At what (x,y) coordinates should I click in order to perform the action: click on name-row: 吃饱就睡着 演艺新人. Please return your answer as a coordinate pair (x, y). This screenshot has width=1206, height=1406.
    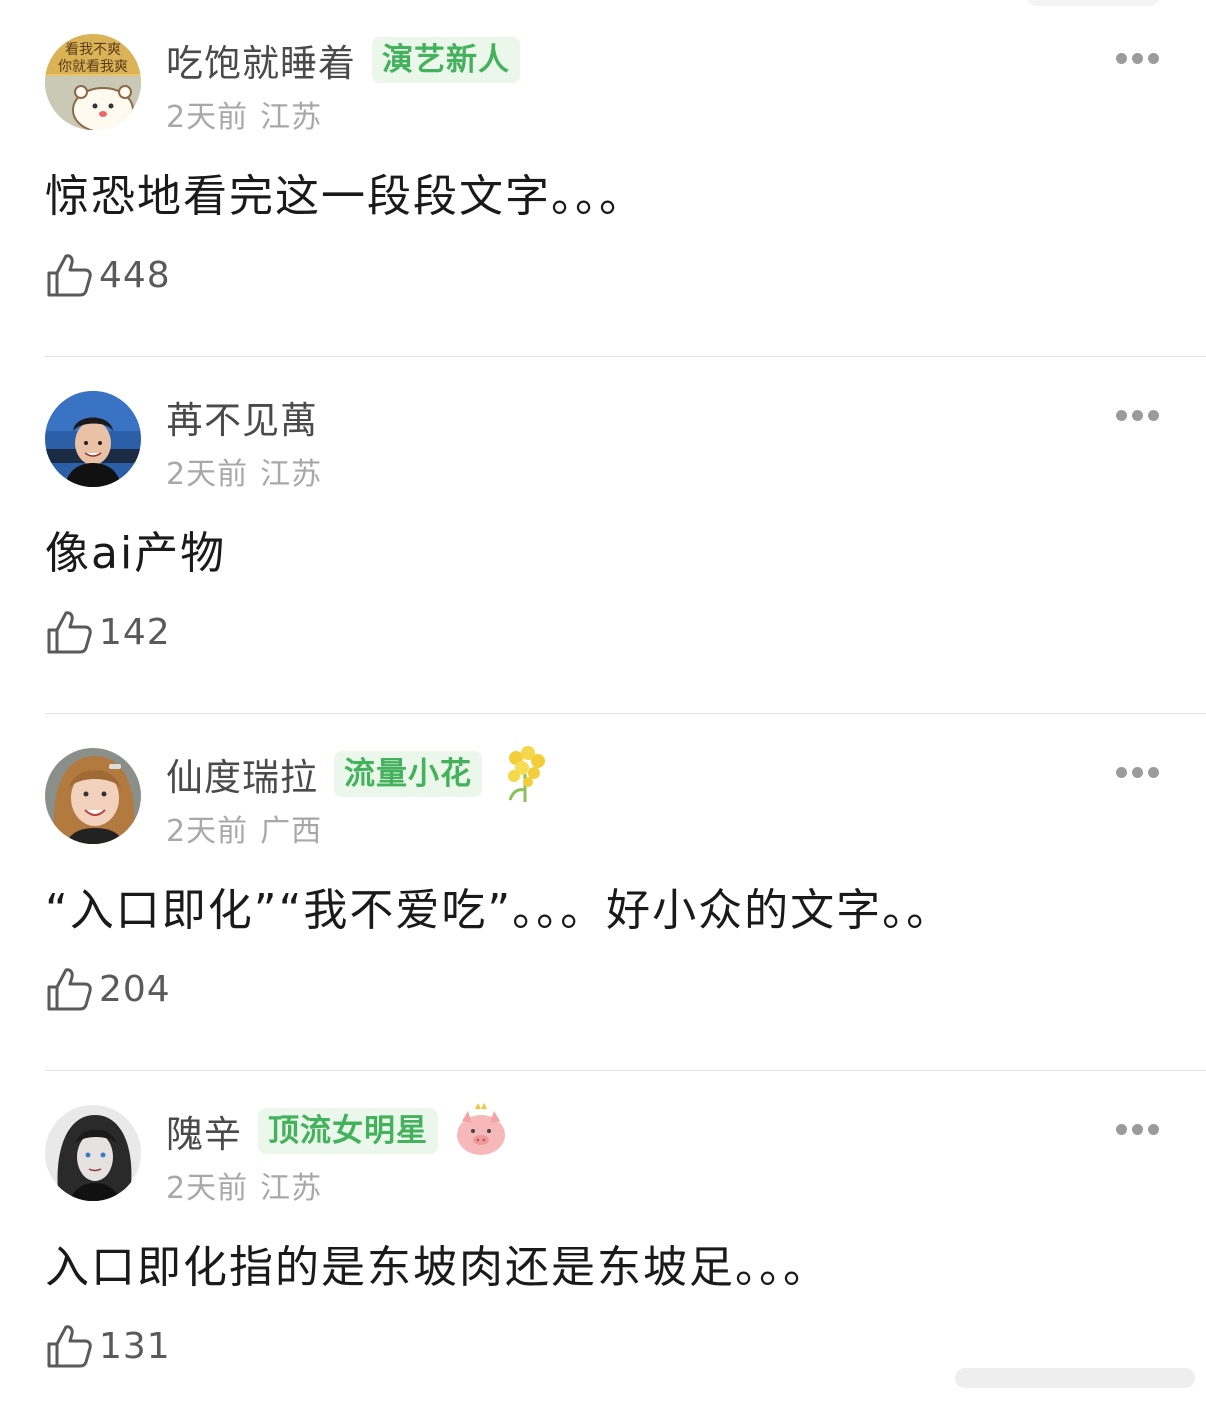
    Looking at the image, I should click on (343, 60).